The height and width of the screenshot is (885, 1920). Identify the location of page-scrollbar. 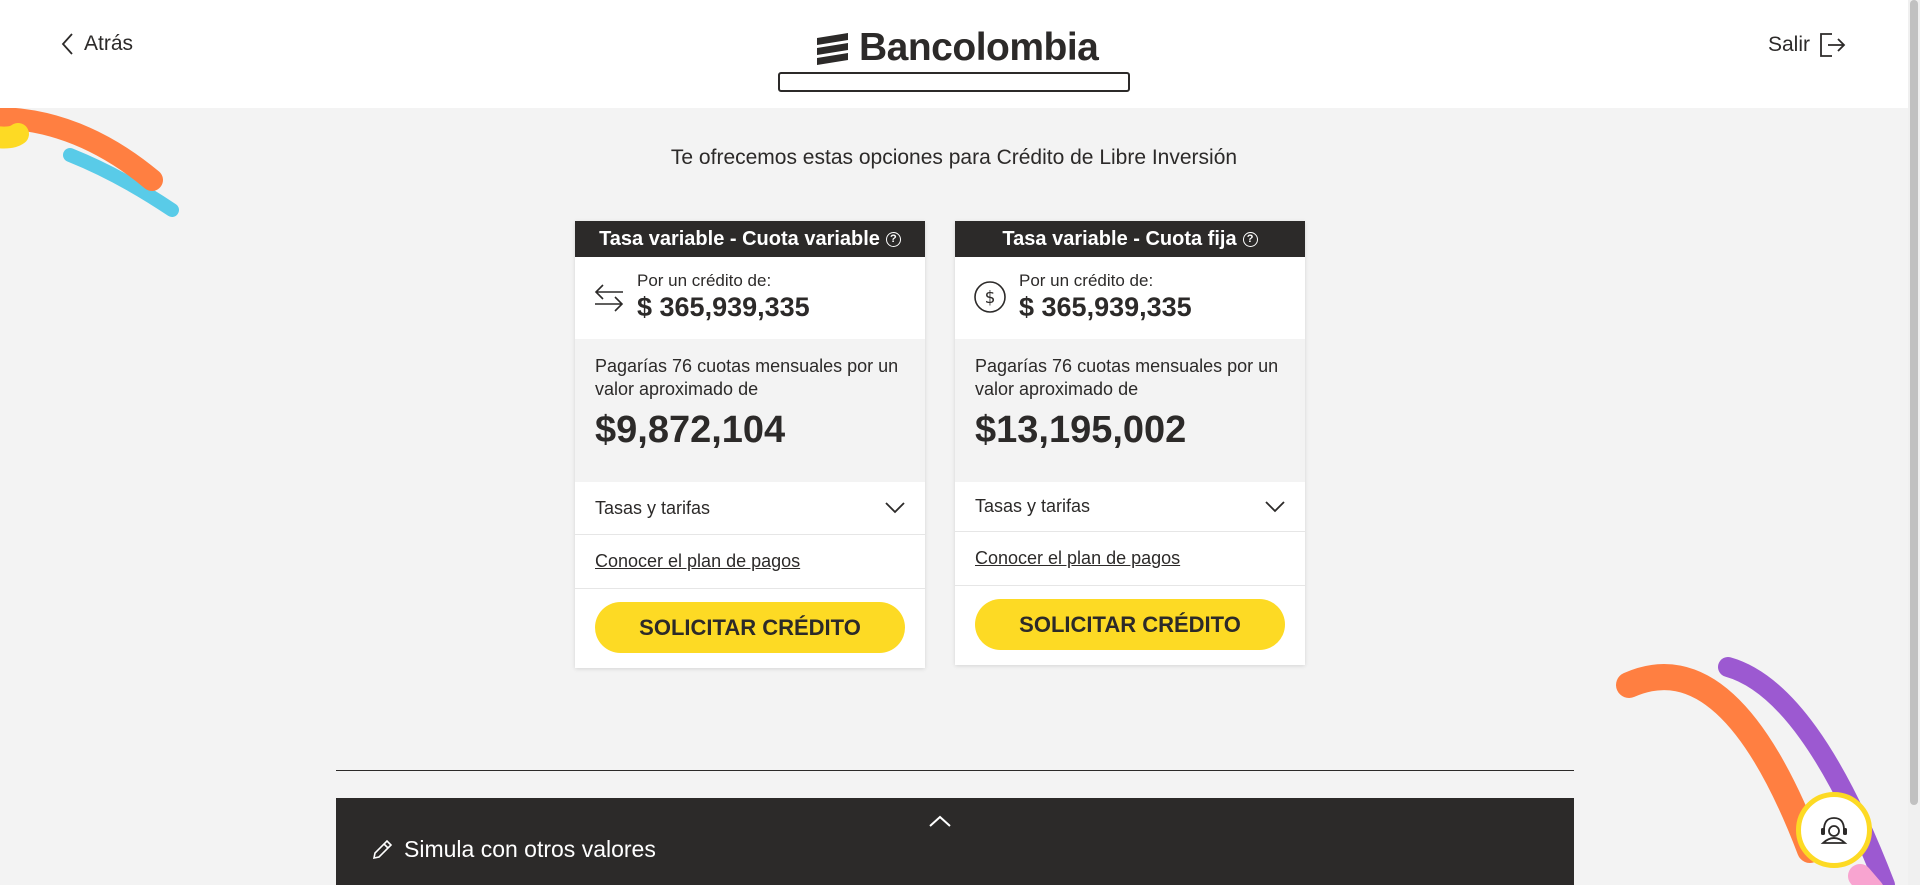
(1914, 442).